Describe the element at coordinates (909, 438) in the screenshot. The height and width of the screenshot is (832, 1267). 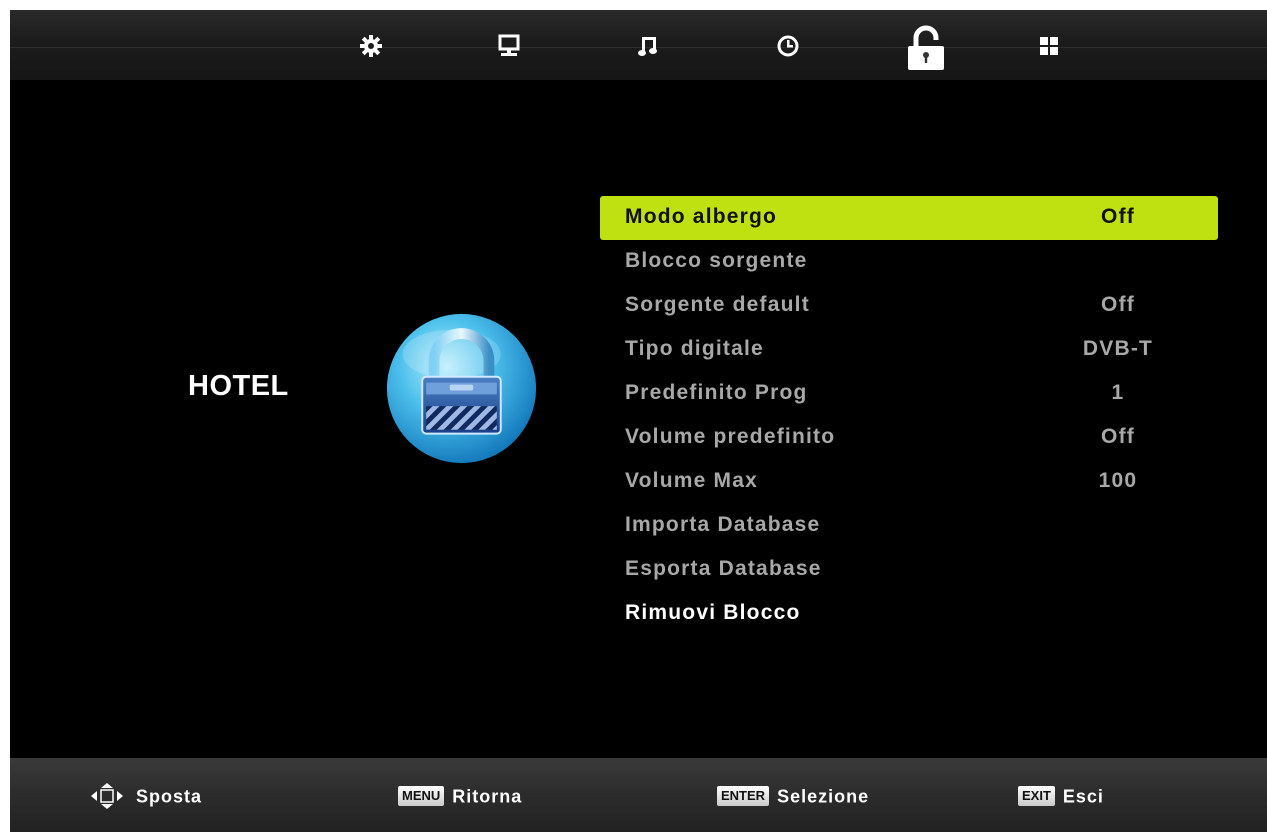
I see `menu-item: Volume predefinito Off` at that location.